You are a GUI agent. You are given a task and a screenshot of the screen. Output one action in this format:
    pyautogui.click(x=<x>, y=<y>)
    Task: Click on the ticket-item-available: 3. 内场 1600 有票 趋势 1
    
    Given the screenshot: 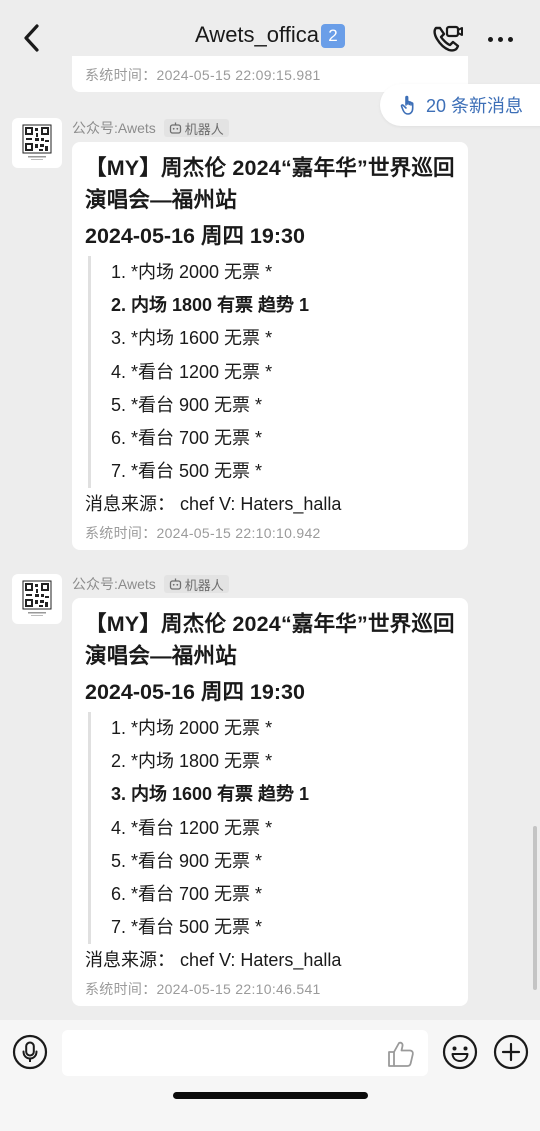 What is the action you would take?
    pyautogui.click(x=210, y=794)
    